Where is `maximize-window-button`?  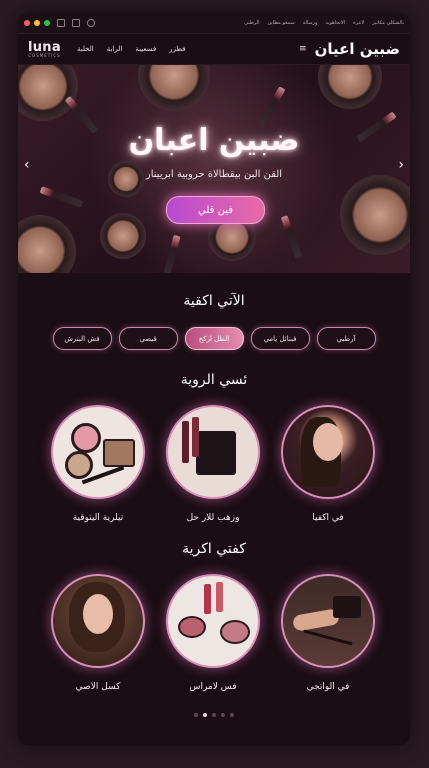 maximize-window-button is located at coordinates (47, 23).